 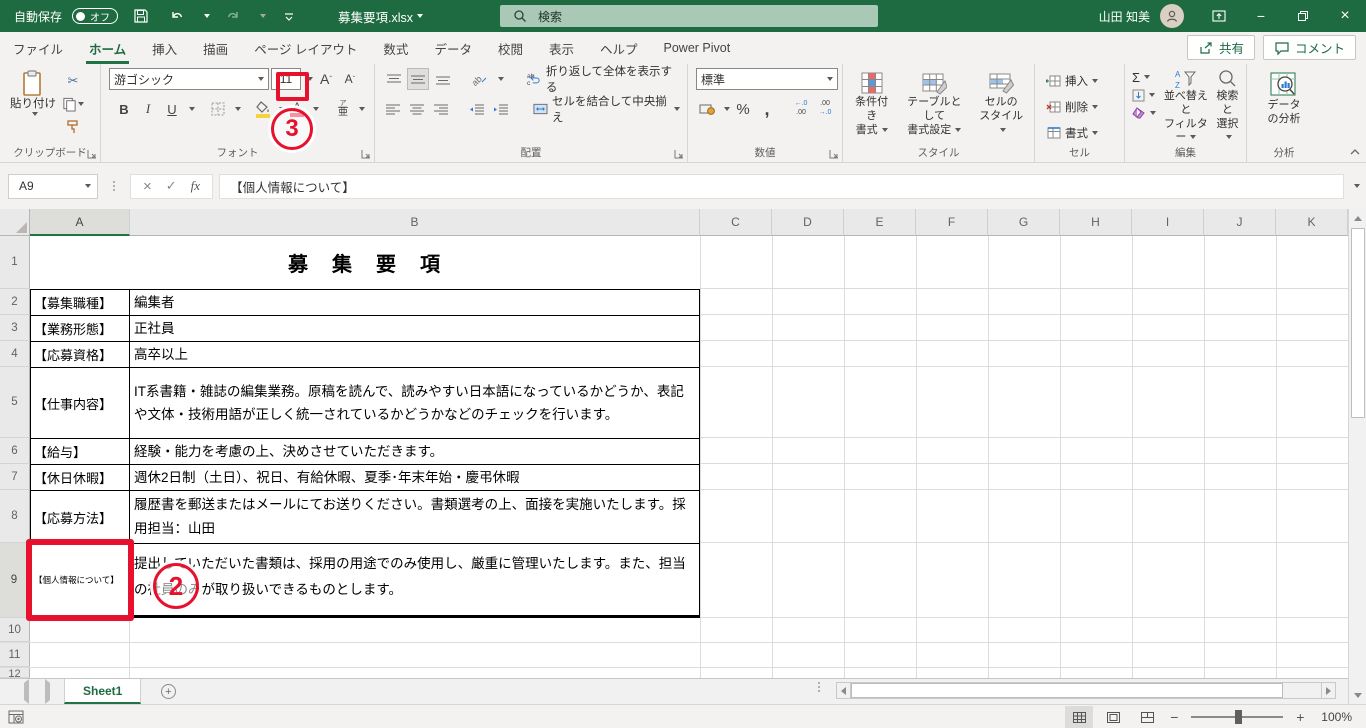 What do you see at coordinates (500, 79) in the screenshot?
I see `orientation-dropdown` at bounding box center [500, 79].